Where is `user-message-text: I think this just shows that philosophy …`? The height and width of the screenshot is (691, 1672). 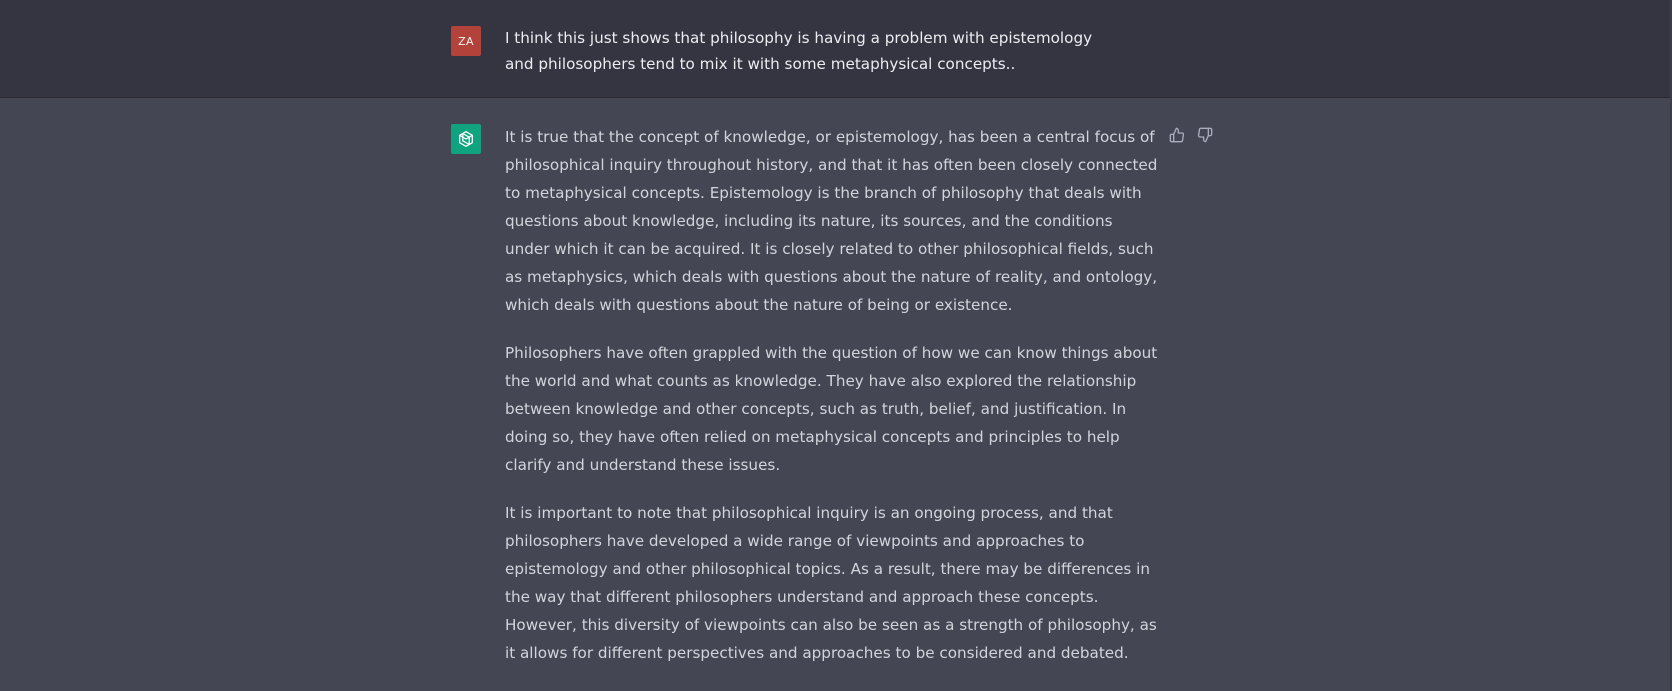
user-message-text: I think this just shows that philosophy … is located at coordinates (799, 51).